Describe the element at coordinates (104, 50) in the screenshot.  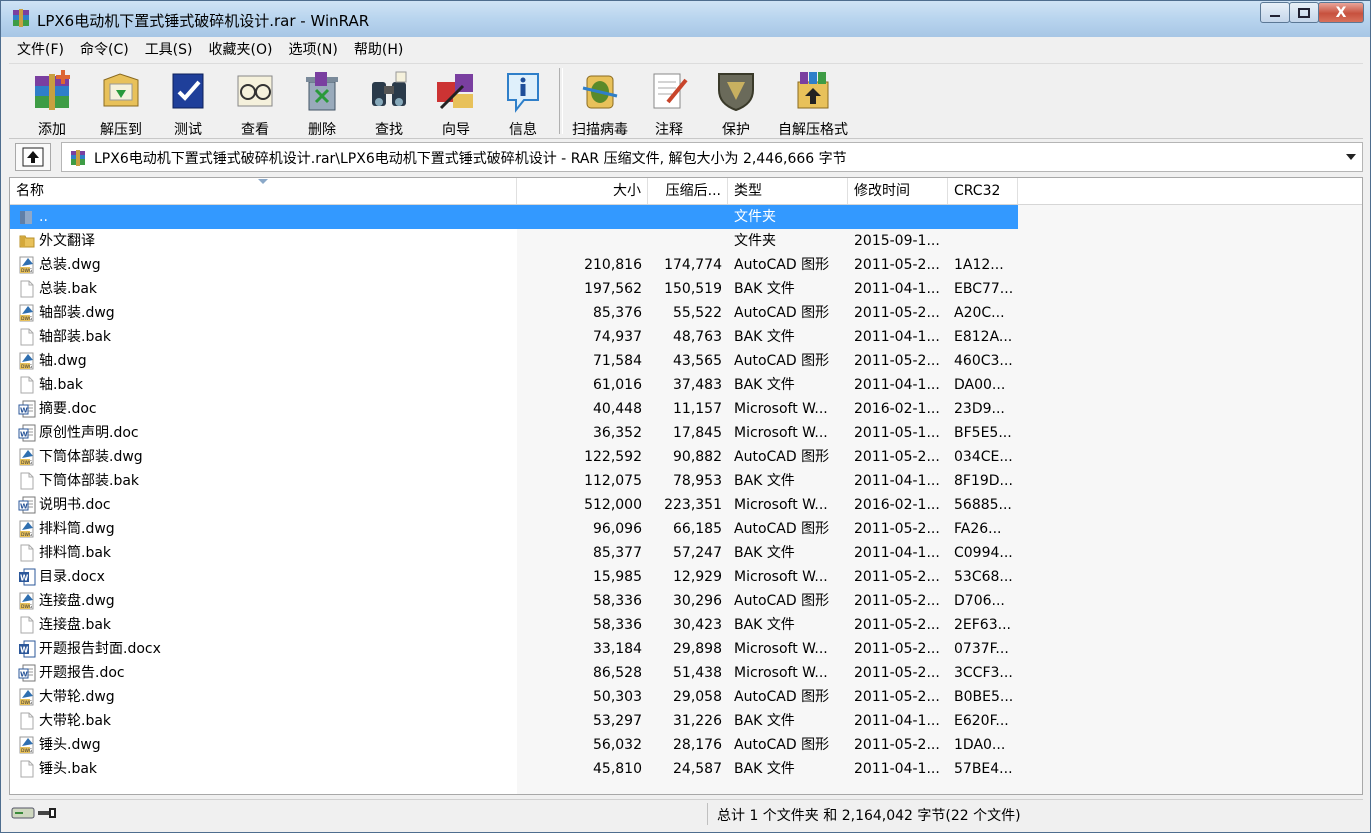
I see `menu-commands: 命令(C)` at that location.